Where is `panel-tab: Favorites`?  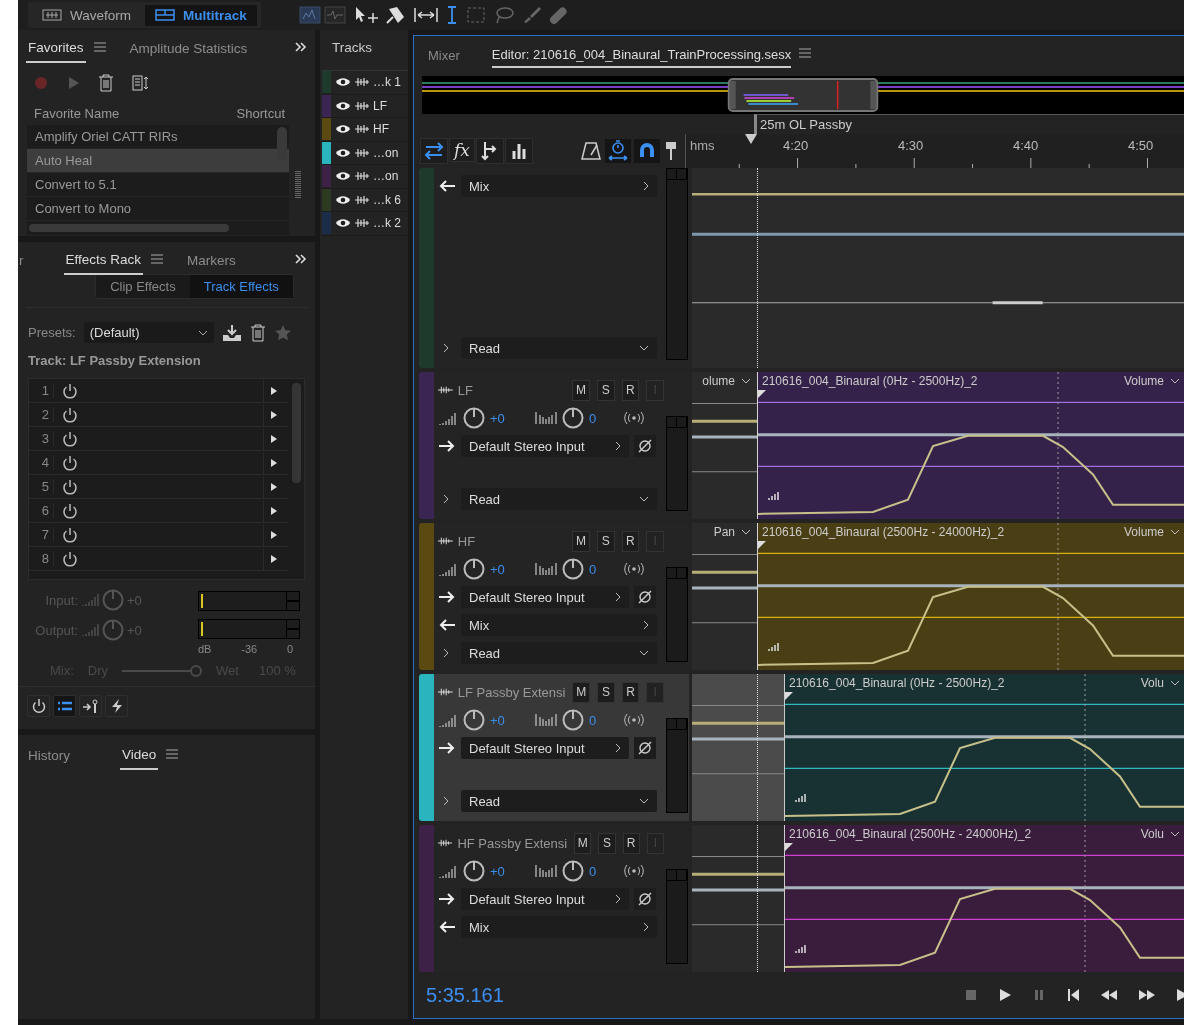 panel-tab: Favorites is located at coordinates (56, 47).